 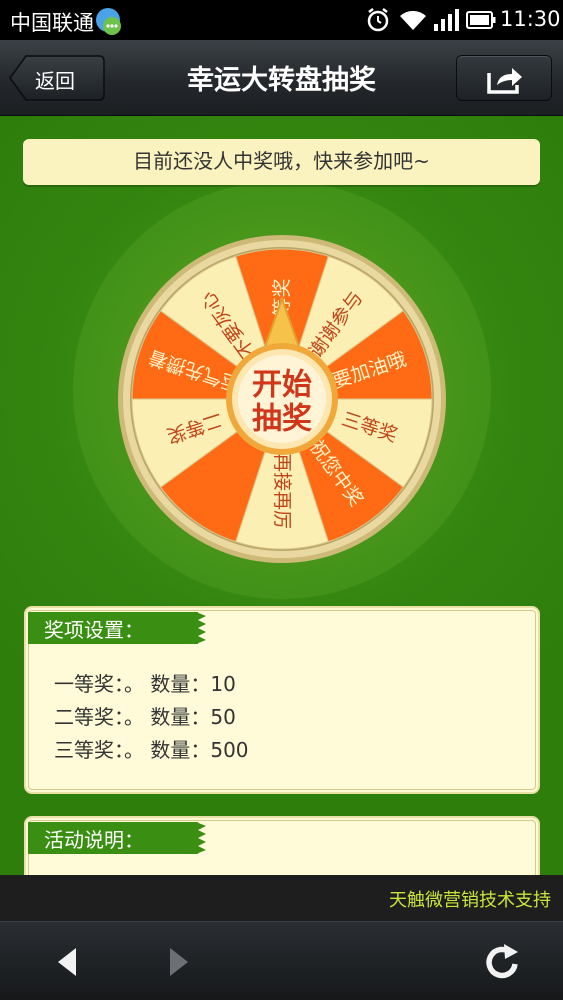 I want to click on wheel-segment-label: 再接再厉, so click(x=282, y=491).